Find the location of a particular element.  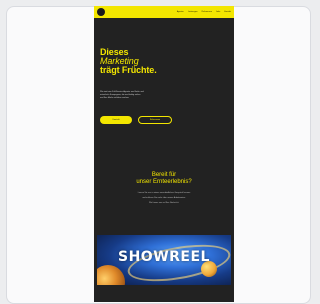

logo is located at coordinates (101, 12).